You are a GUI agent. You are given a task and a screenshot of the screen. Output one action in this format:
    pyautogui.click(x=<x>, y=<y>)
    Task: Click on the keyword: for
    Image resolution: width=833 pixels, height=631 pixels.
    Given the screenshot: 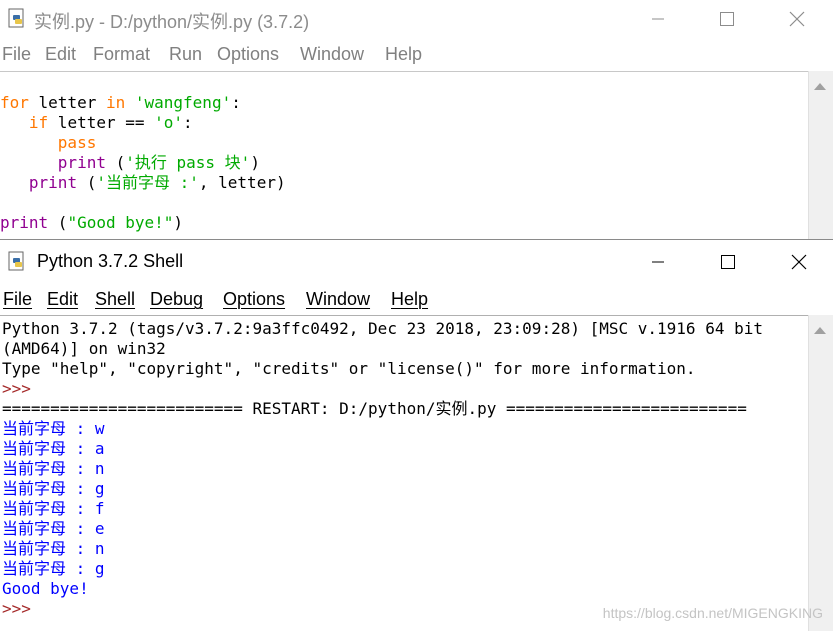 What is the action you would take?
    pyautogui.click(x=14, y=102)
    